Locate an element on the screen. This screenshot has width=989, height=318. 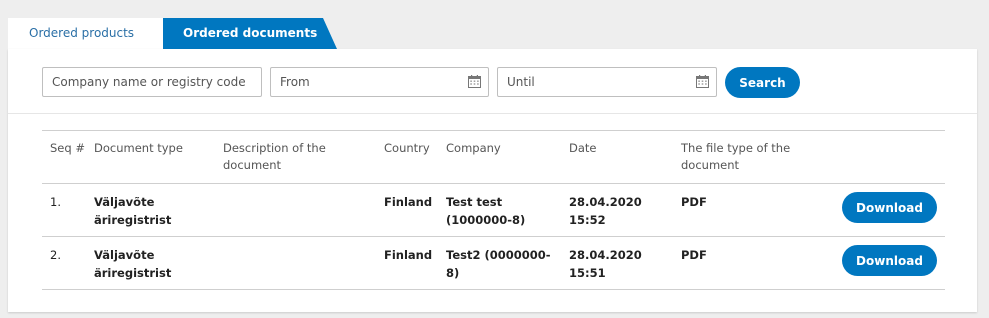
header-company: Company is located at coordinates (473, 148).